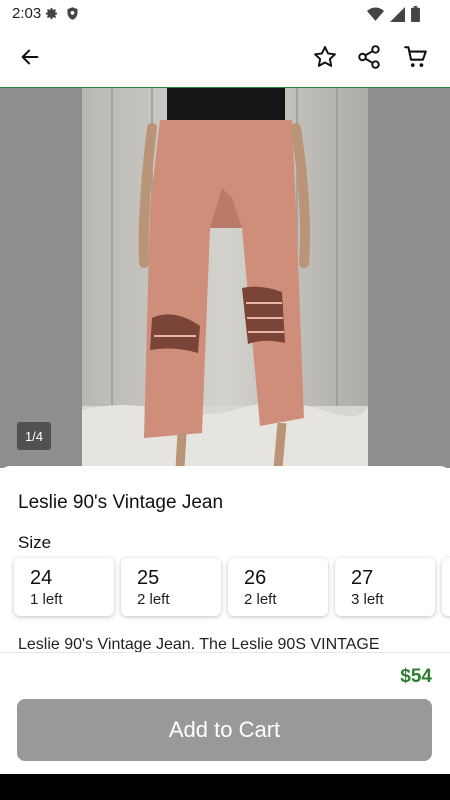 The image size is (450, 800). I want to click on product-title: Leslie 90's Vintage Jean, so click(121, 502).